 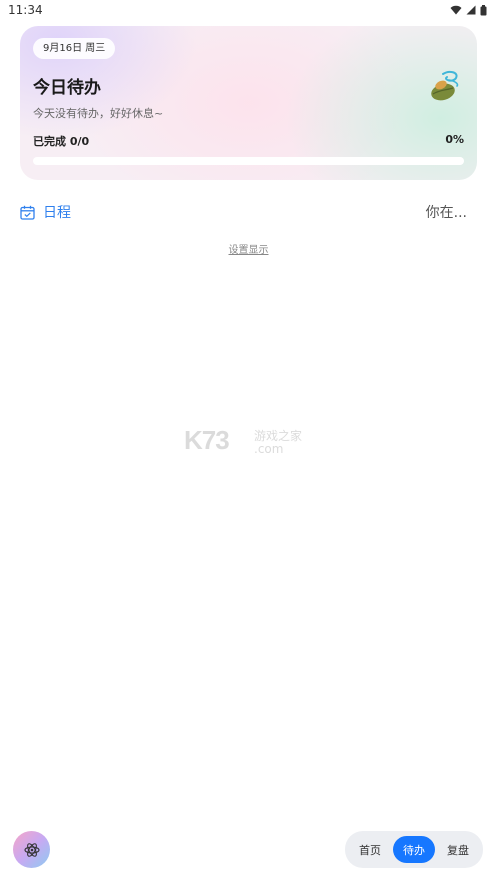 I want to click on schedule-label: 日程, so click(x=57, y=213).